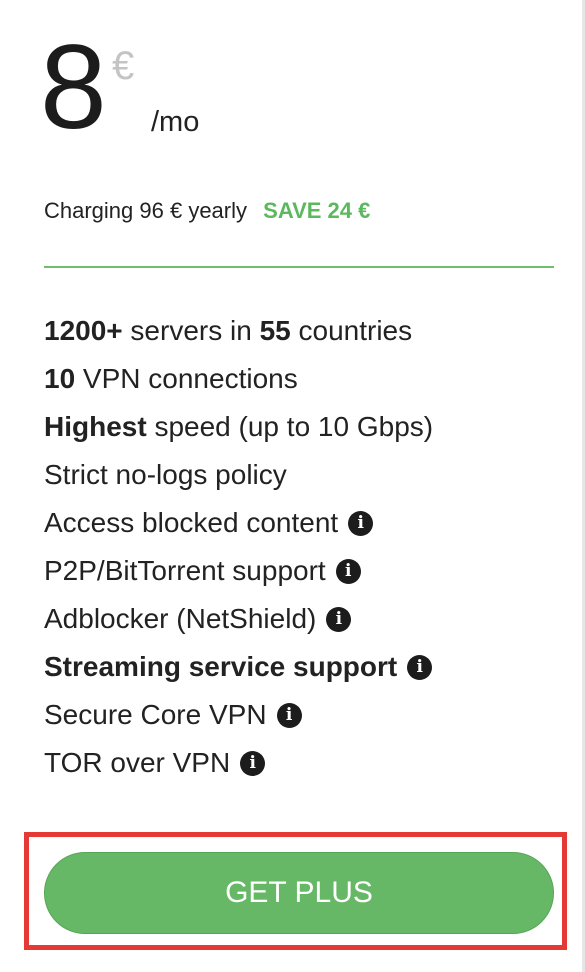 Image resolution: width=585 pixels, height=972 pixels. What do you see at coordinates (95, 426) in the screenshot?
I see `feature-speed-highlight: Highest` at bounding box center [95, 426].